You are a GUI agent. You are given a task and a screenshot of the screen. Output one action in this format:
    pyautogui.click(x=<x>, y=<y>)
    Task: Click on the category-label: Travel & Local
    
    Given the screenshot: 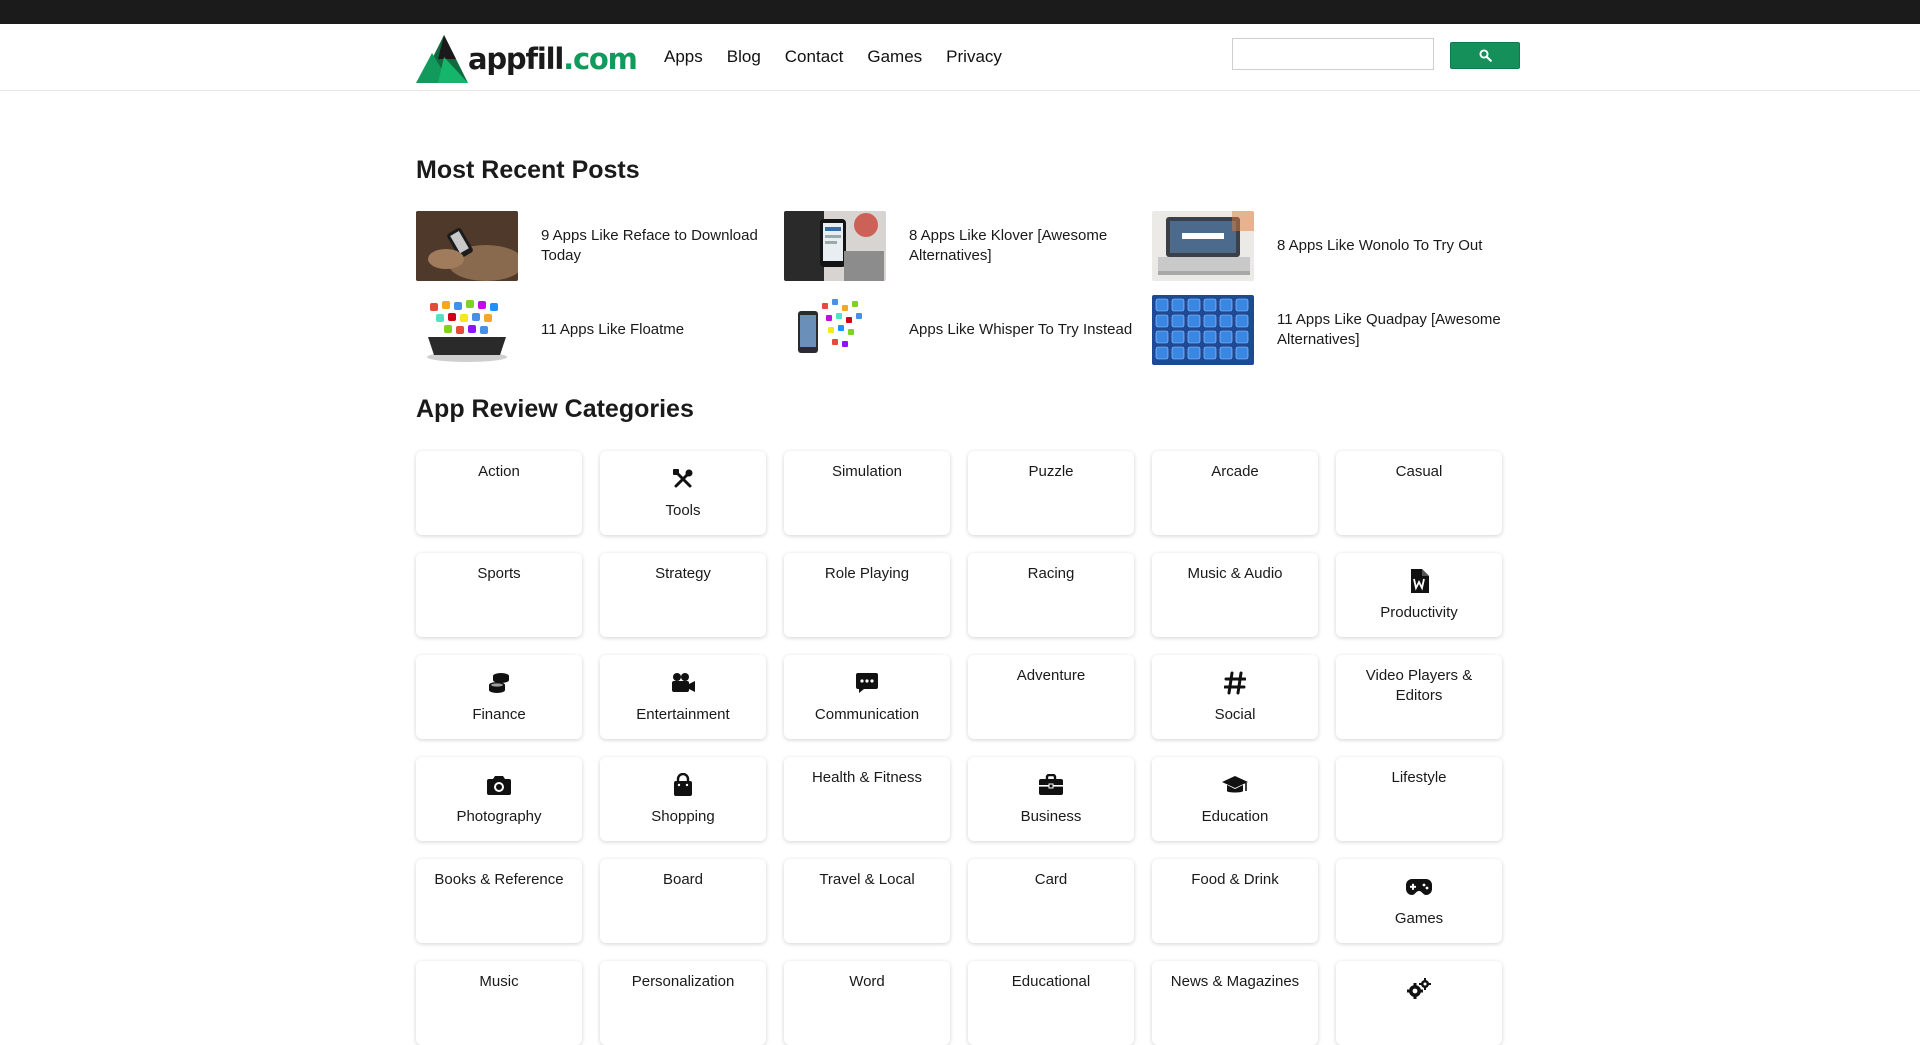 What is the action you would take?
    pyautogui.click(x=867, y=879)
    